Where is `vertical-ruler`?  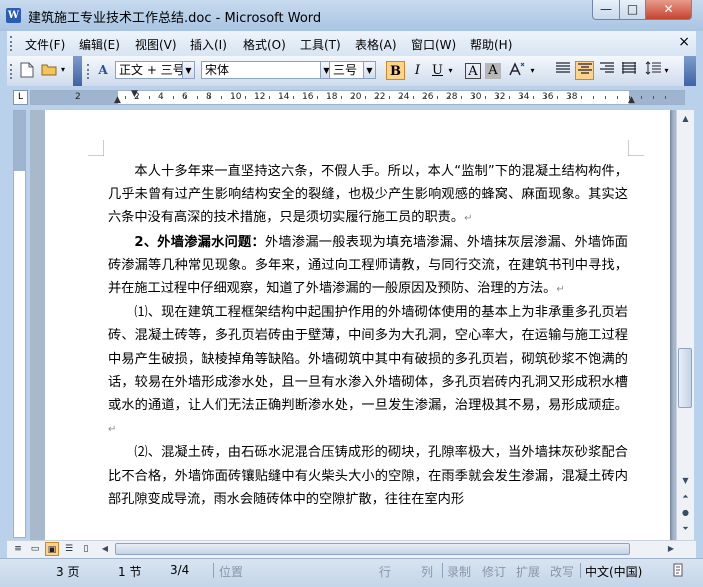 vertical-ruler is located at coordinates (19, 324).